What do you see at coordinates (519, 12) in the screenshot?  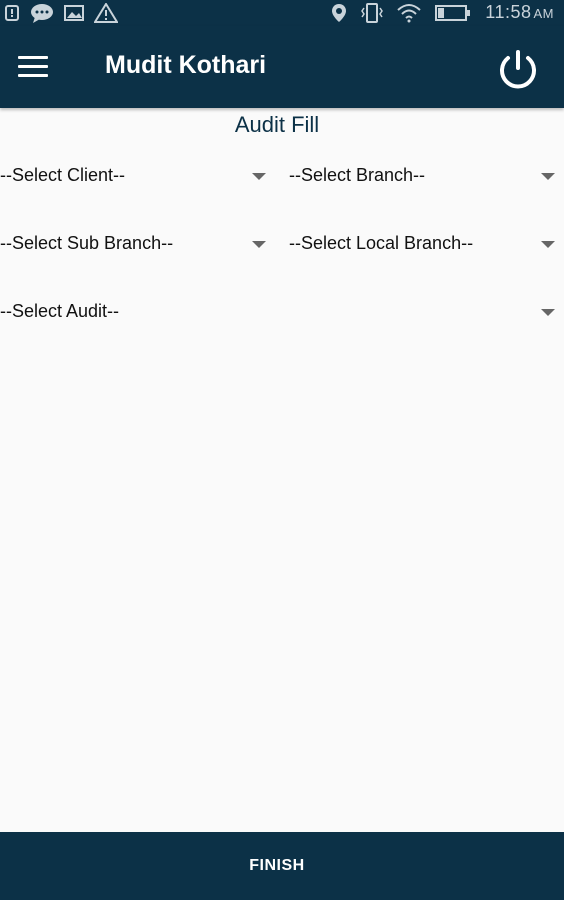 I see `status-time: 11:58 AM` at bounding box center [519, 12].